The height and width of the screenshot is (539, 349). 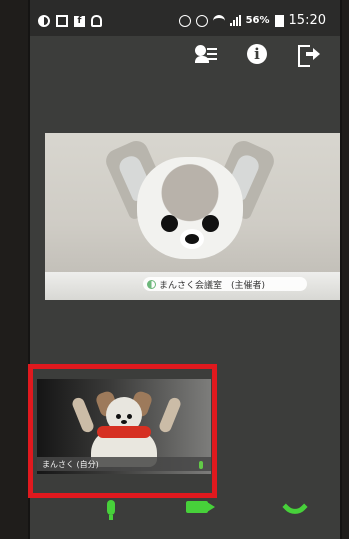 What do you see at coordinates (212, 285) in the screenshot?
I see `main-participant-name: まんさく会議室 (主催者)` at bounding box center [212, 285].